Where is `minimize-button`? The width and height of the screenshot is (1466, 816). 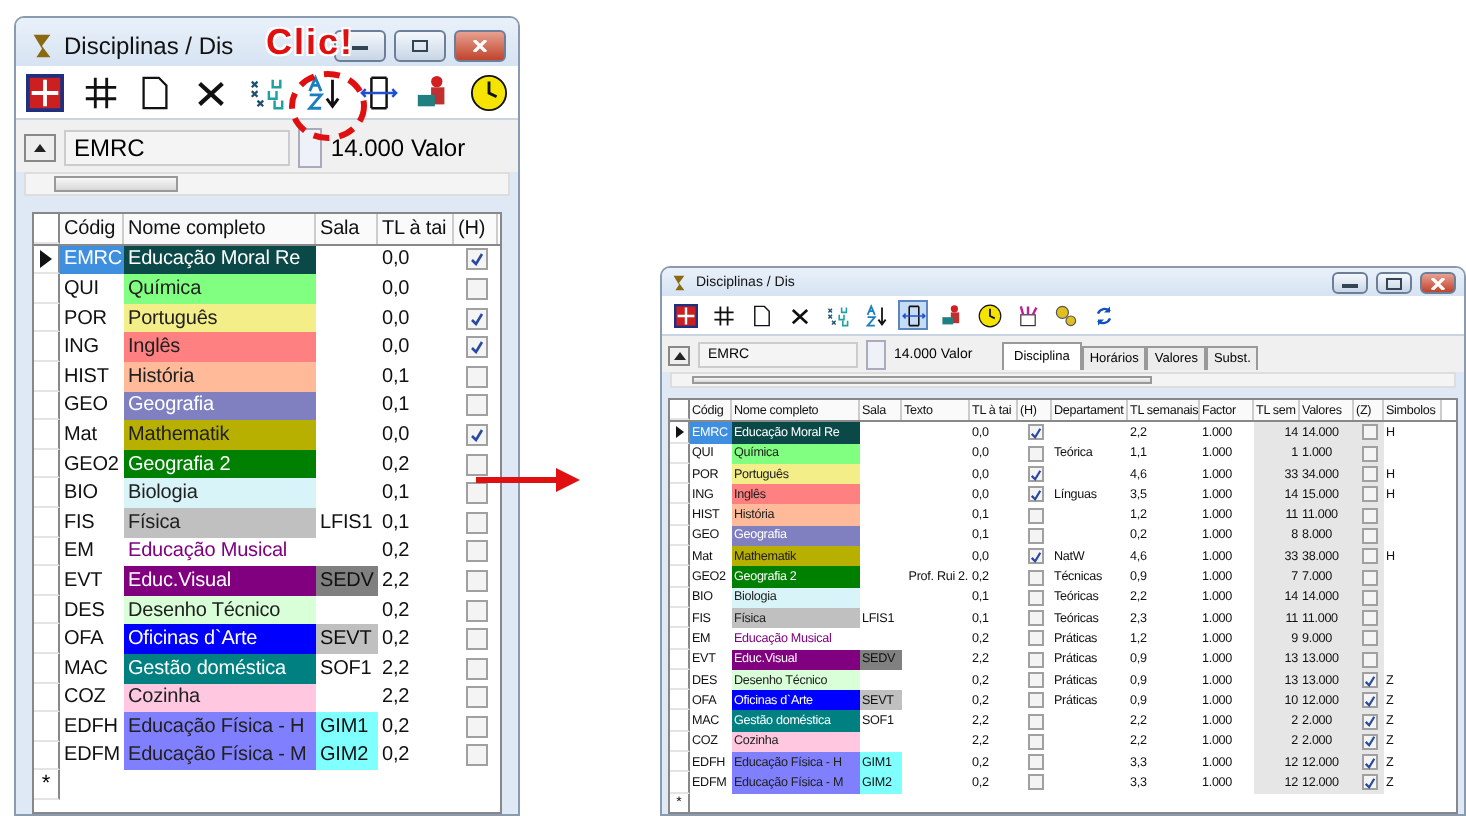
minimize-button is located at coordinates (1350, 283).